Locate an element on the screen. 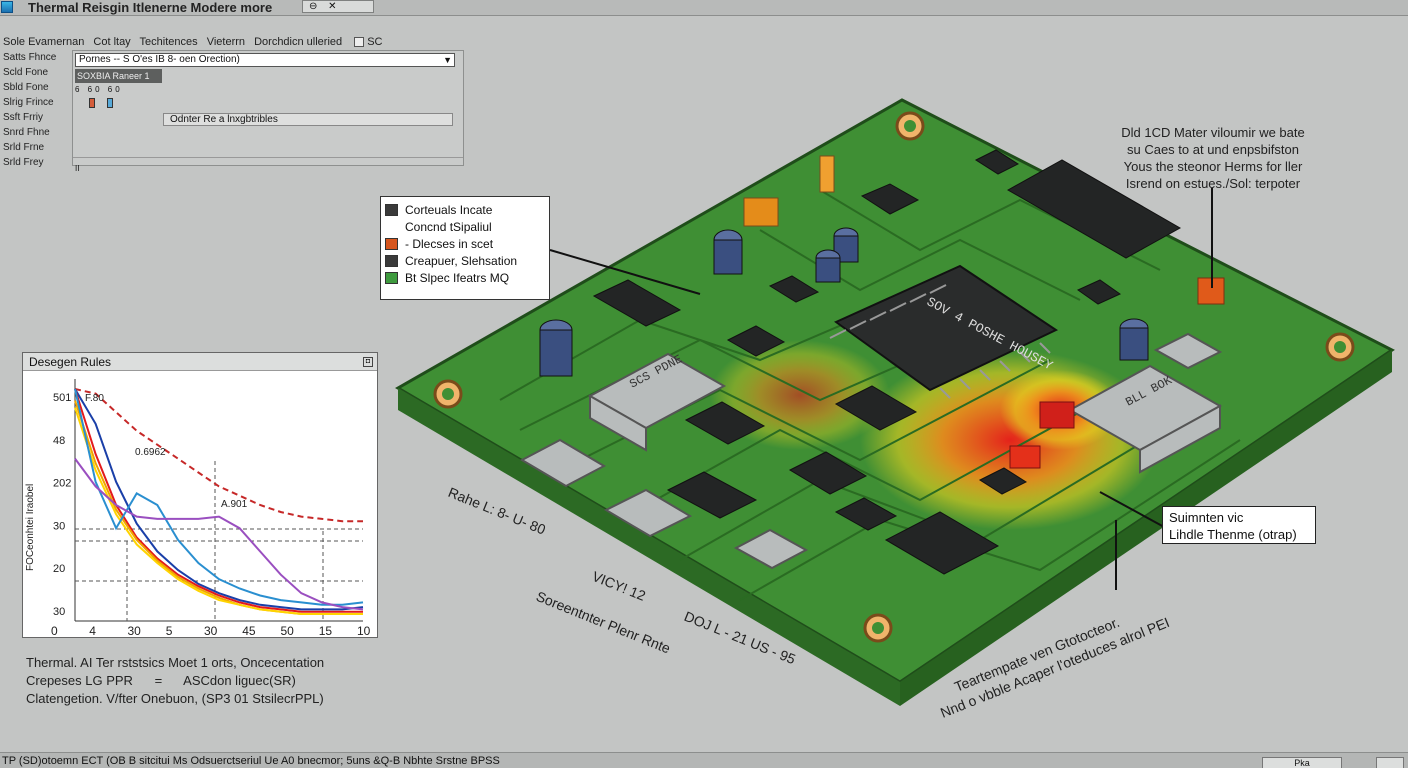 The width and height of the screenshot is (1408, 768). orange-part is located at coordinates (761, 212).